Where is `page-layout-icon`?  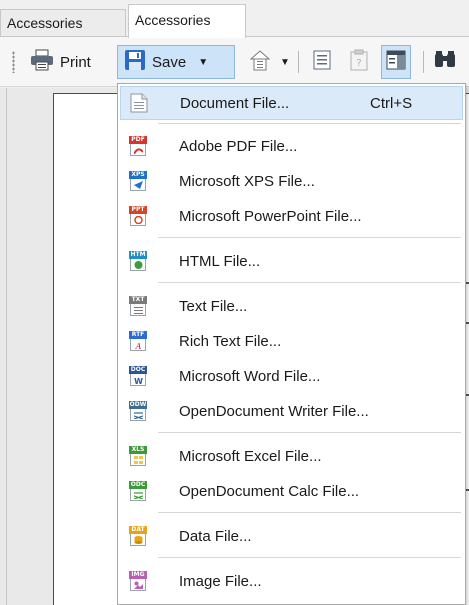 page-layout-icon is located at coordinates (396, 62).